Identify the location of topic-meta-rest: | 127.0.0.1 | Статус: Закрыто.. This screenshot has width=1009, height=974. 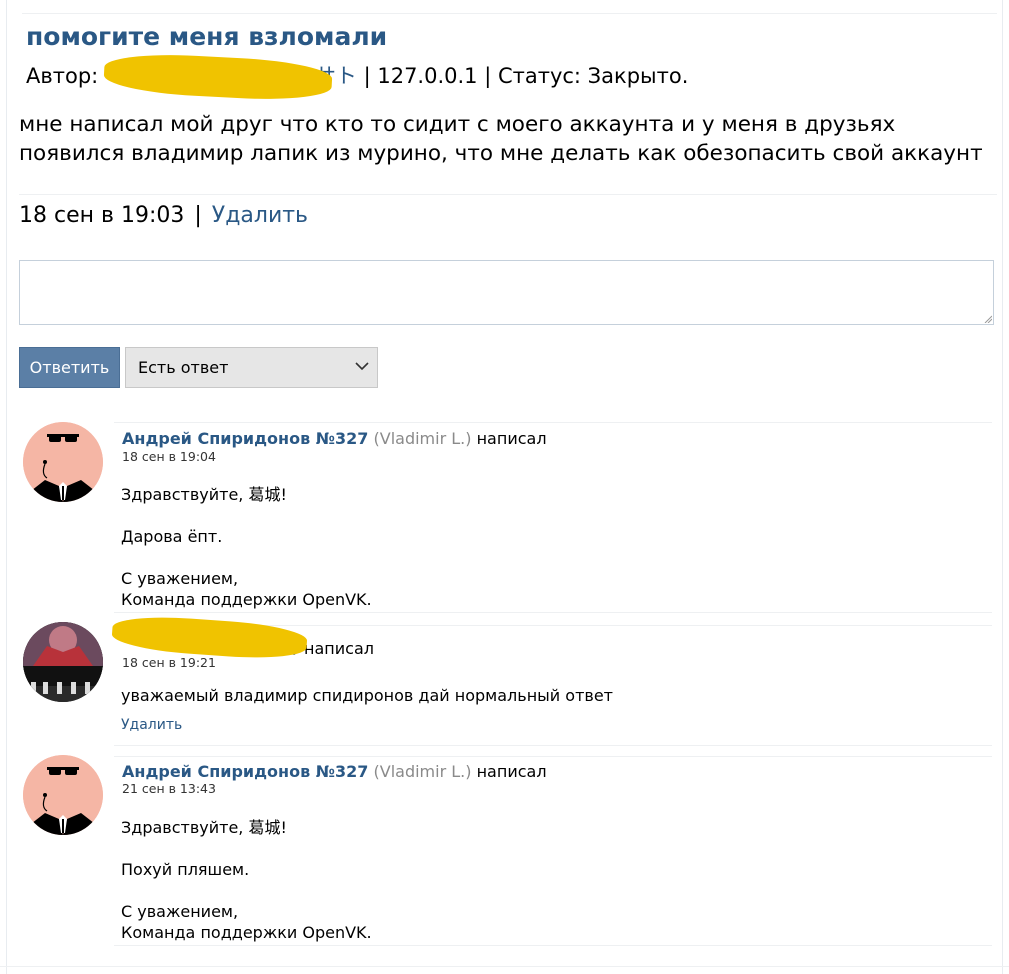
(522, 76).